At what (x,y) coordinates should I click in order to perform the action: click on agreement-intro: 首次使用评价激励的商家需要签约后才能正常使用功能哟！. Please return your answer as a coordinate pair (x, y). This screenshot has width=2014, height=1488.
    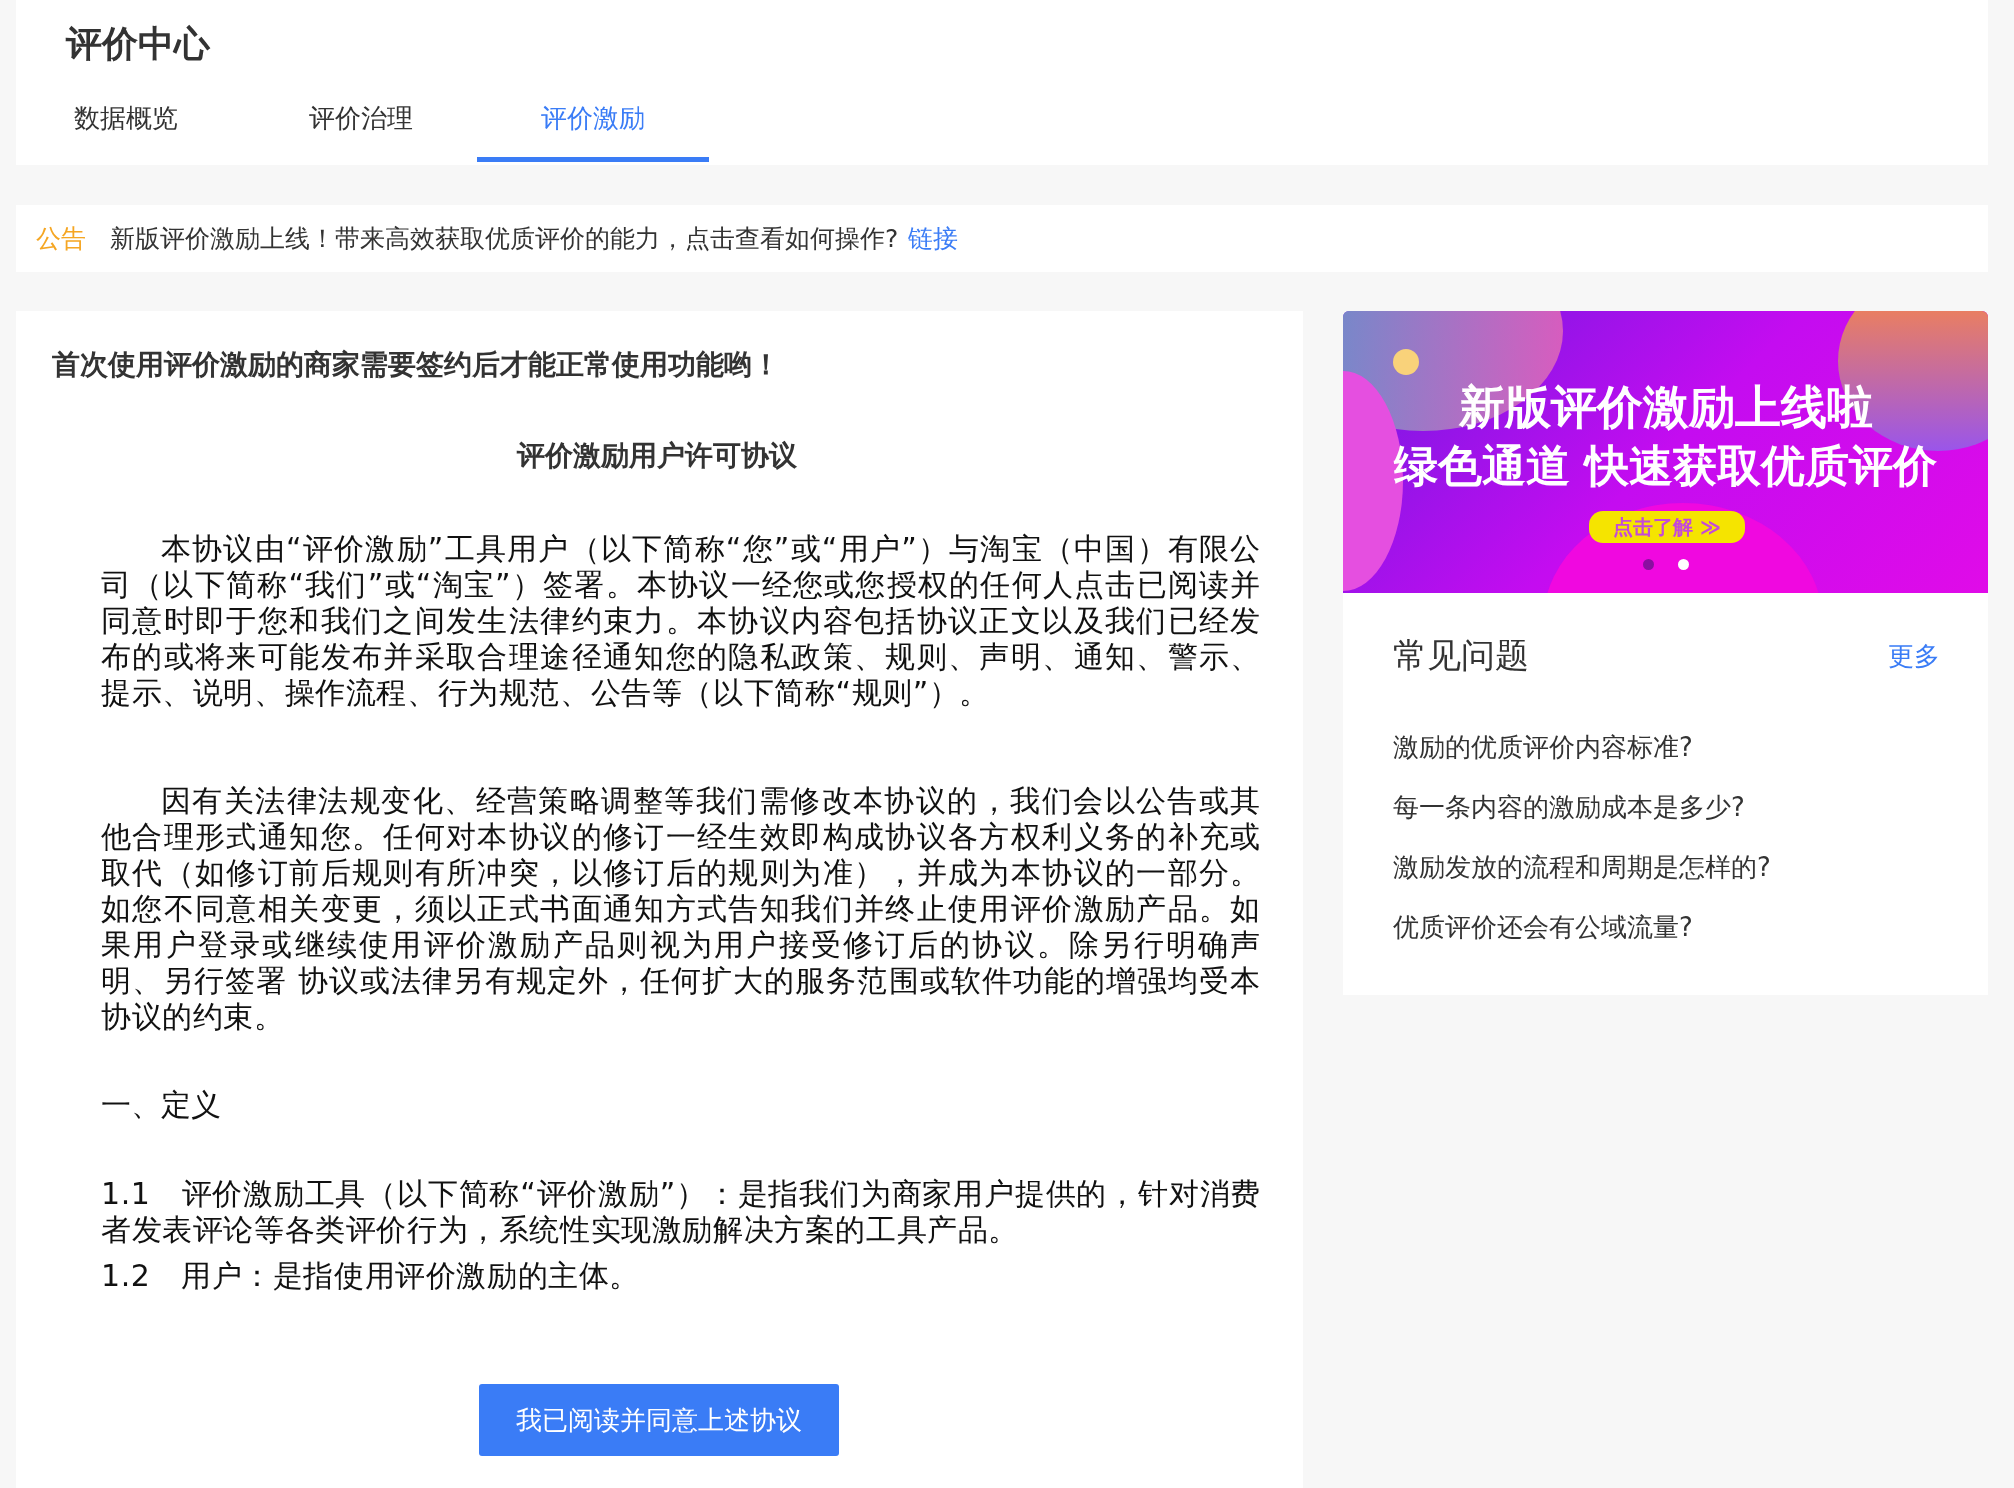
    Looking at the image, I should click on (416, 365).